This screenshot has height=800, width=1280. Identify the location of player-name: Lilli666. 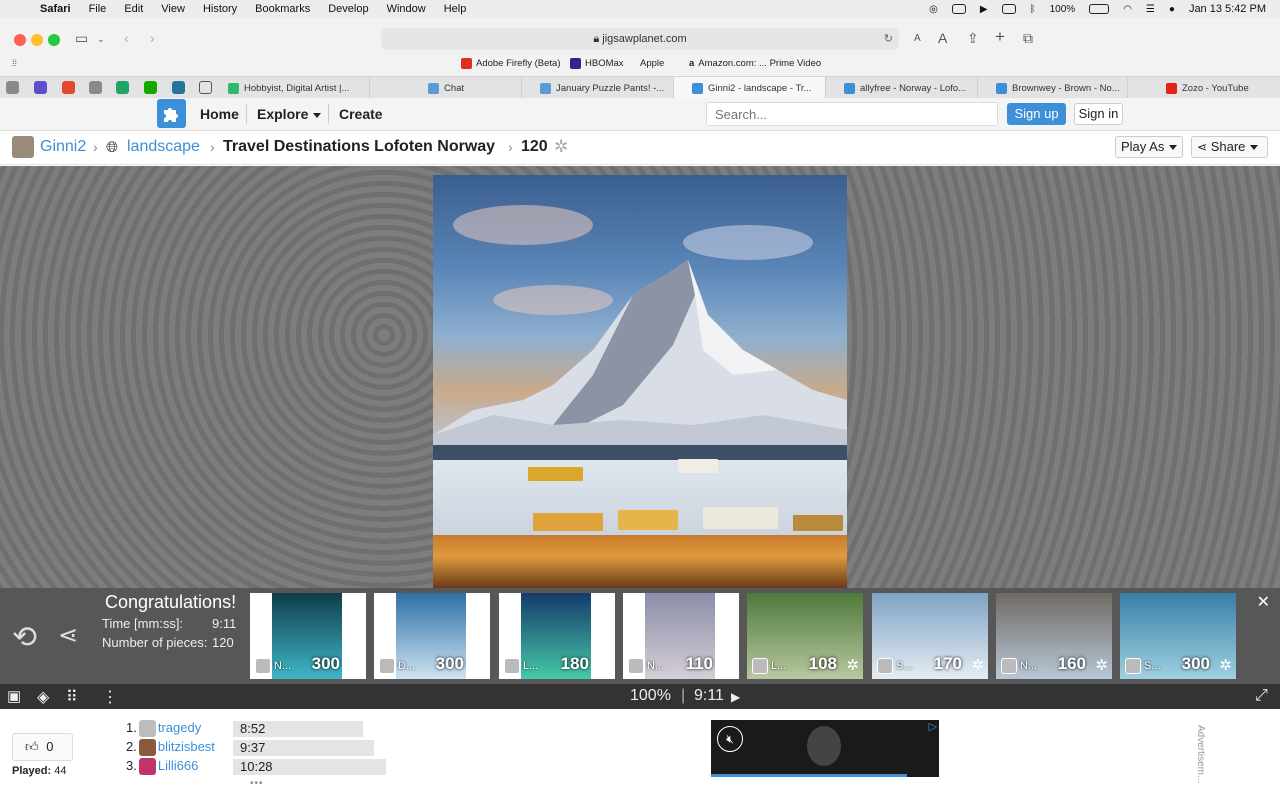
(178, 765).